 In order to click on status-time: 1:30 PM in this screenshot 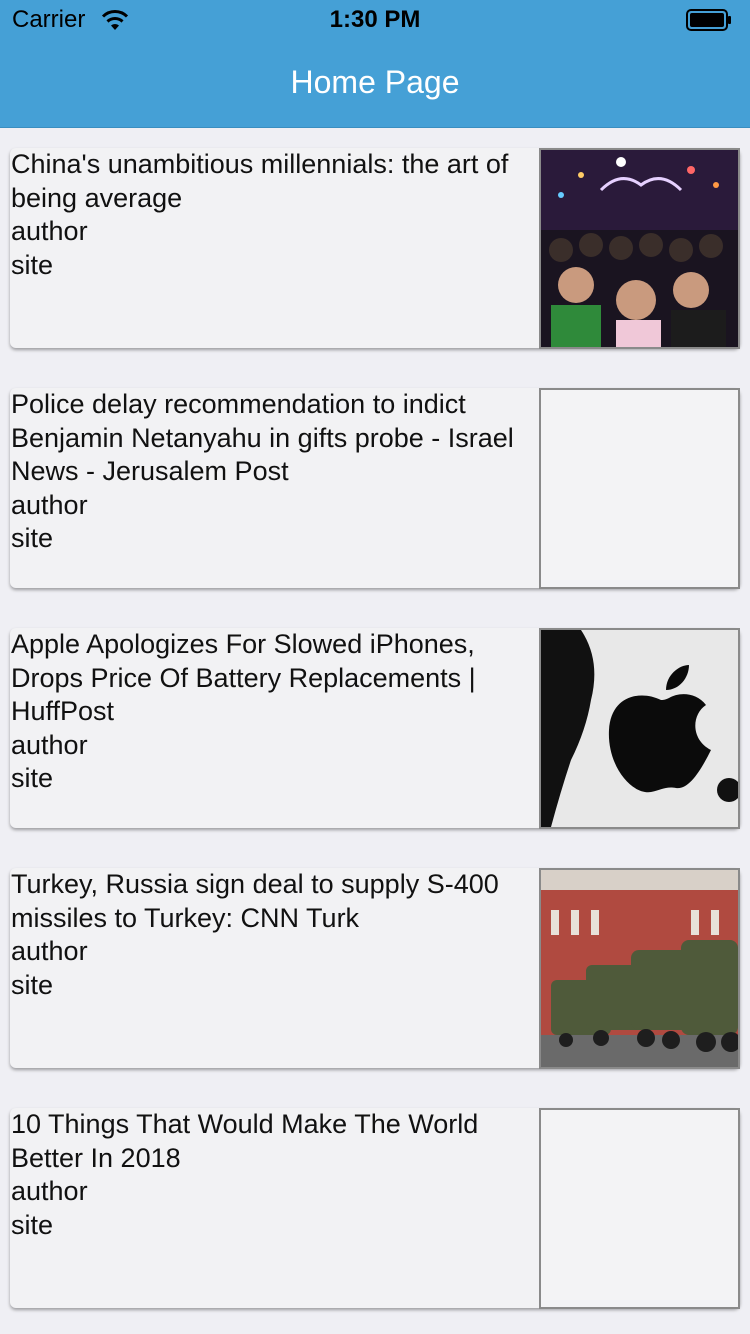, I will do `click(375, 19)`.